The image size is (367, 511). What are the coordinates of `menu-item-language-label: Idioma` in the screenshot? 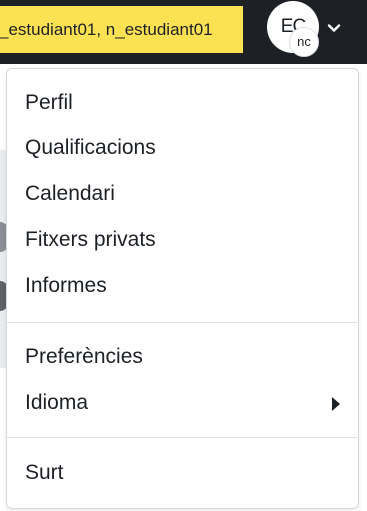 It's located at (57, 402).